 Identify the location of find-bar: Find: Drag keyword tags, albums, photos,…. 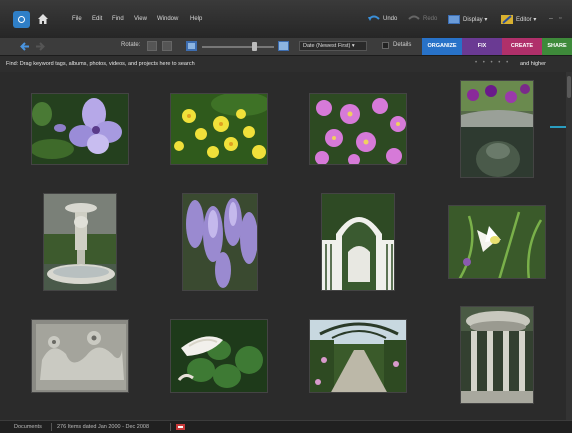
(286, 64).